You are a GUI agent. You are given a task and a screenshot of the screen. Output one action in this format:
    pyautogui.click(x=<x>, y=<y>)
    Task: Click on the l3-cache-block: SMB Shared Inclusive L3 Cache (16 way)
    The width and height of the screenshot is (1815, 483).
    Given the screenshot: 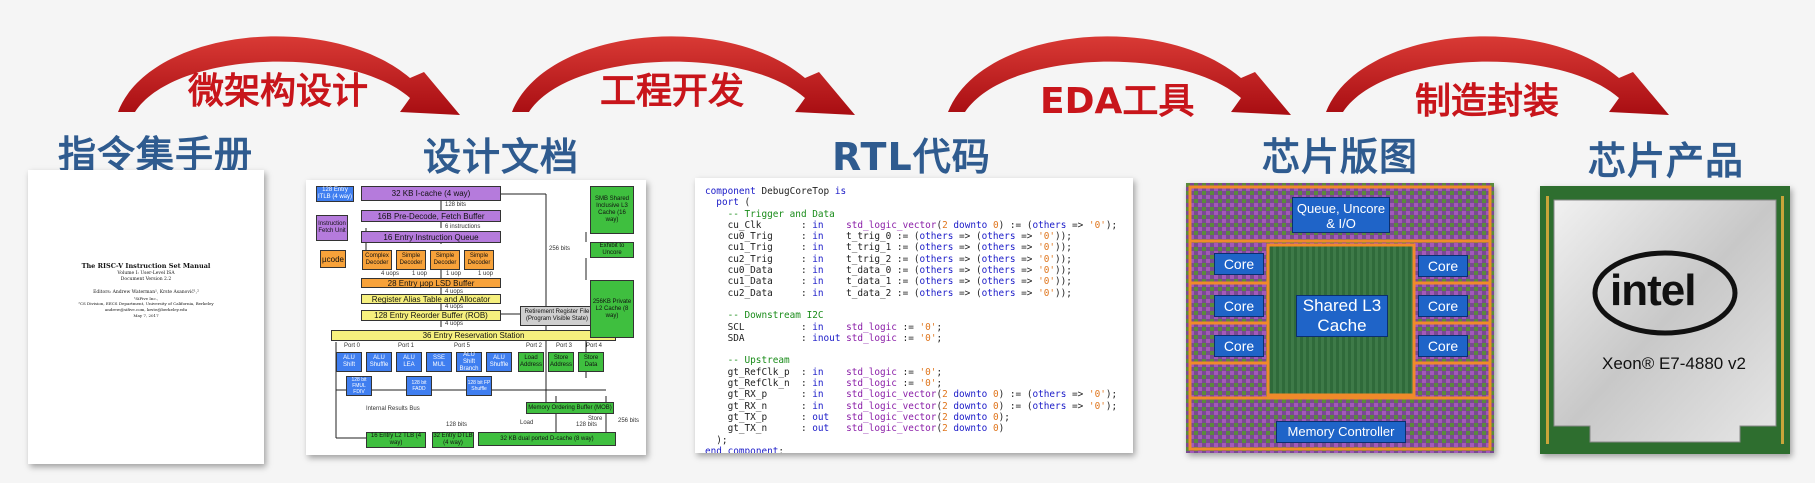 What is the action you would take?
    pyautogui.click(x=612, y=210)
    